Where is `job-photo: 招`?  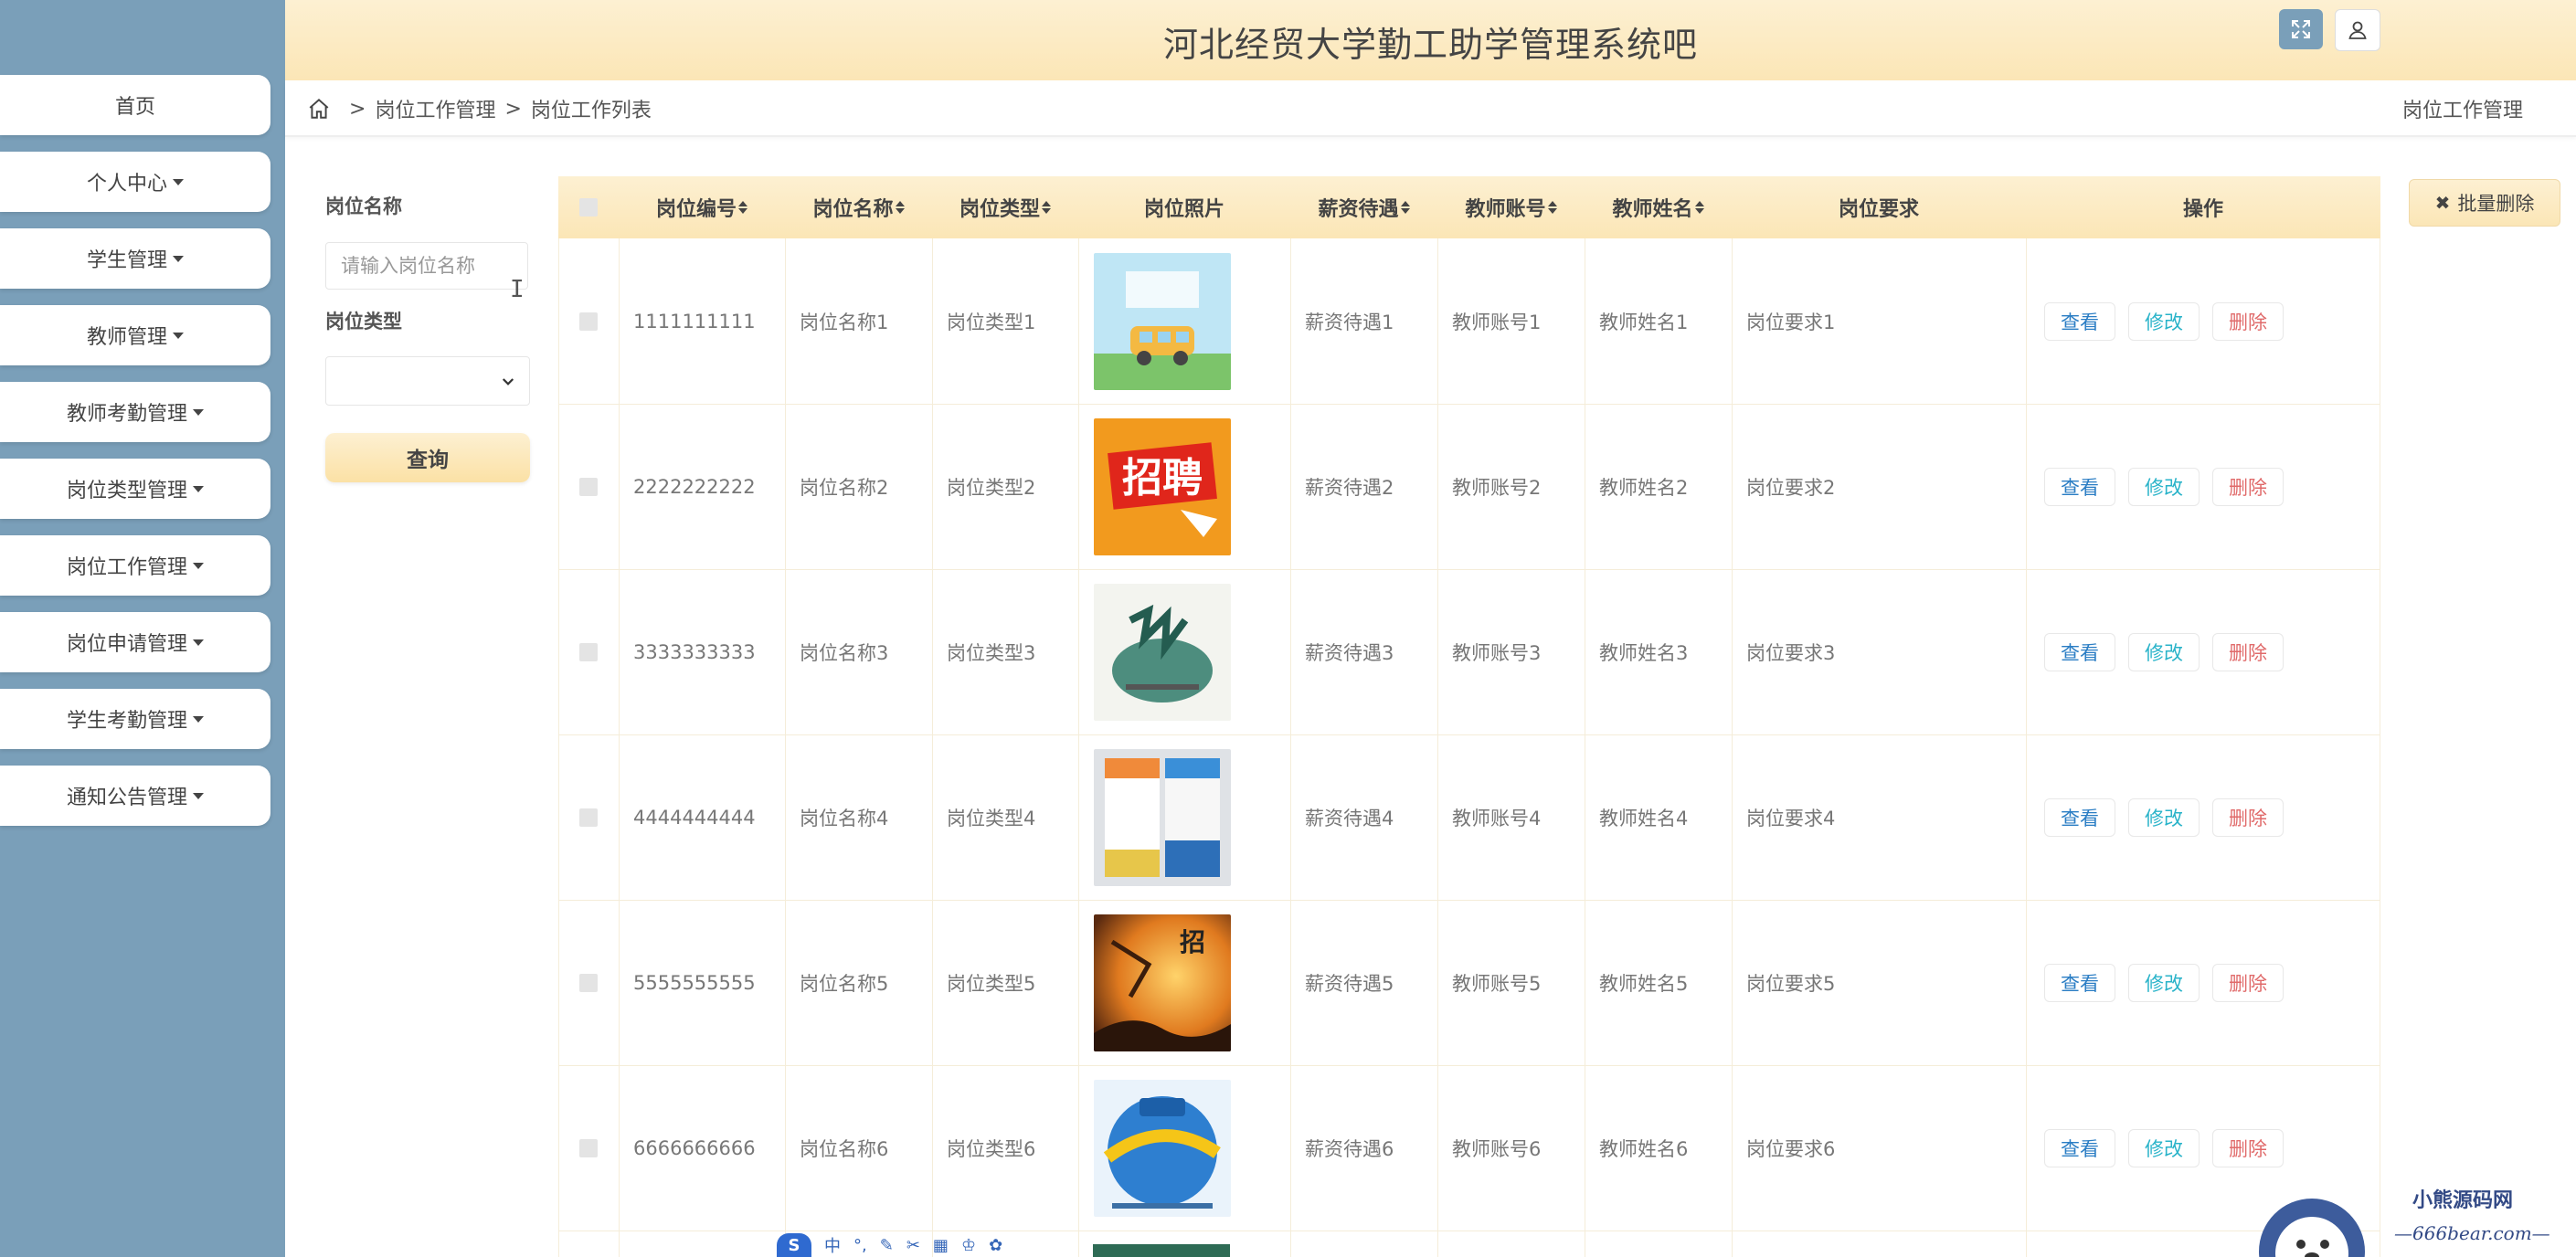 job-photo: 招 is located at coordinates (1162, 982).